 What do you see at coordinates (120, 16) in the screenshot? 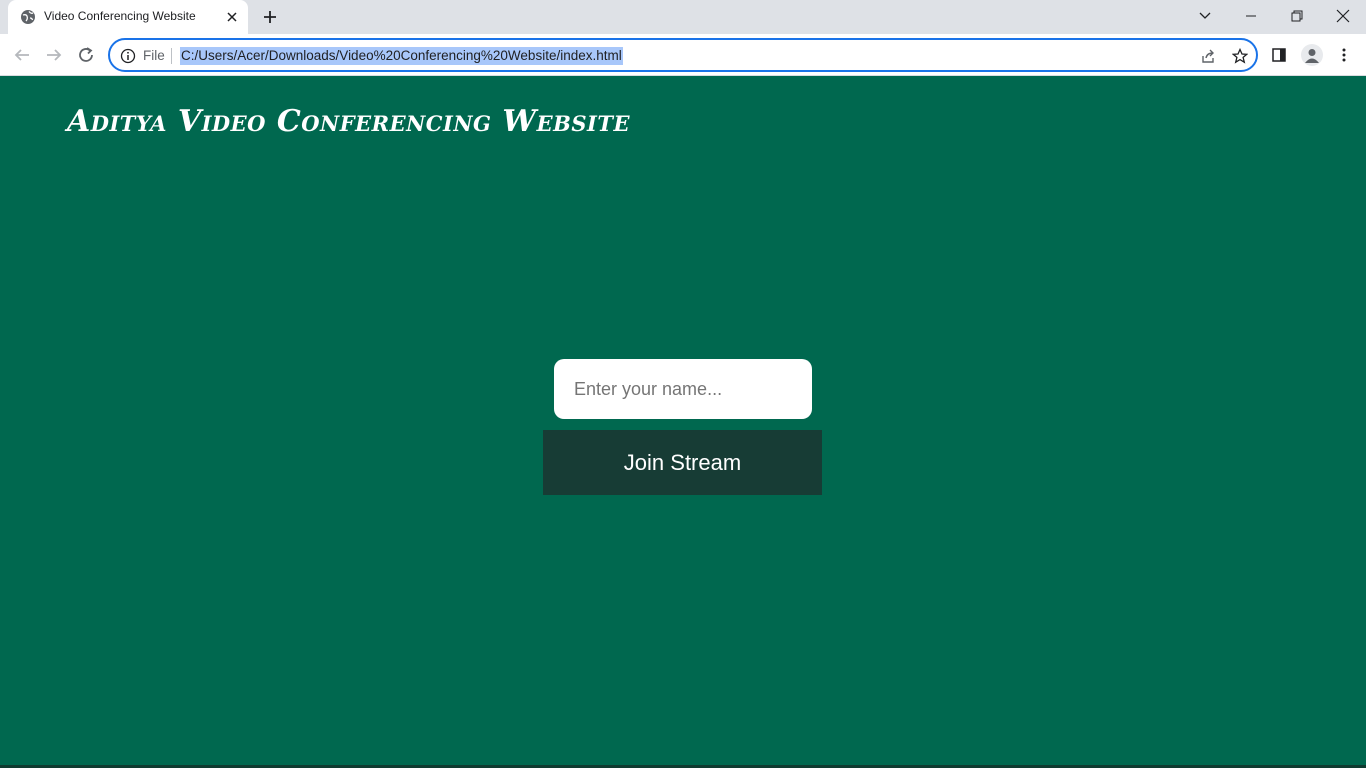
I see `tab-title: Video Conferencing Website` at bounding box center [120, 16].